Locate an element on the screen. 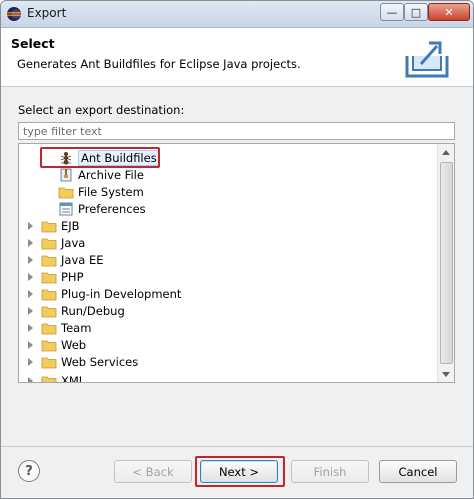 The height and width of the screenshot is (499, 474). tree-item-label: Web is located at coordinates (74, 344).